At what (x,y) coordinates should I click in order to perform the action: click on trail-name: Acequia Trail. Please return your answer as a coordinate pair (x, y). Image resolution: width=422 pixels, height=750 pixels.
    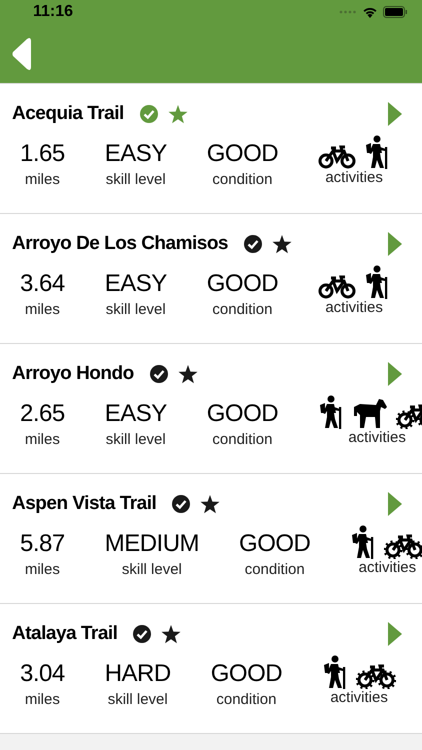
    Looking at the image, I should click on (68, 114).